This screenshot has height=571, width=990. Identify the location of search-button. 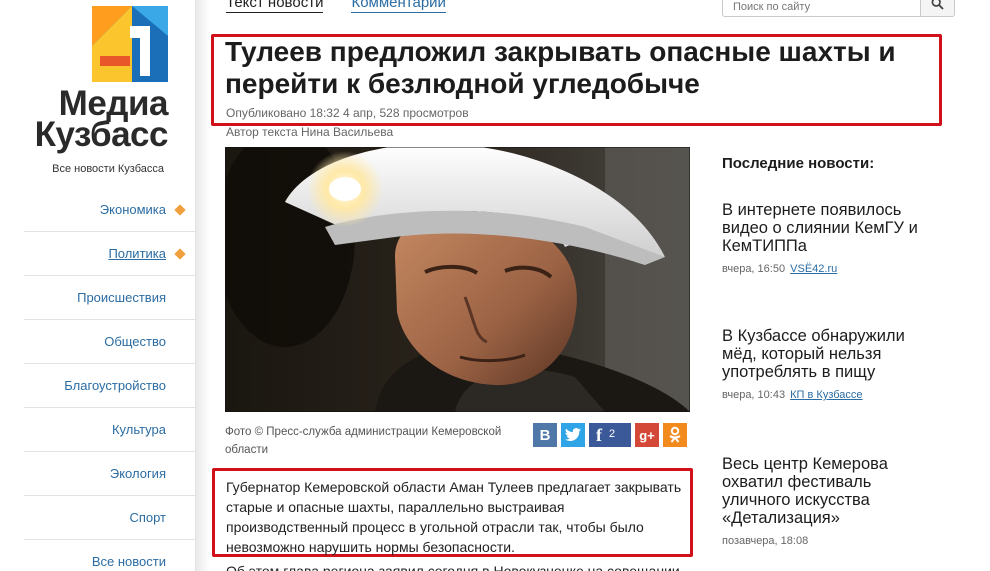
(938, 8).